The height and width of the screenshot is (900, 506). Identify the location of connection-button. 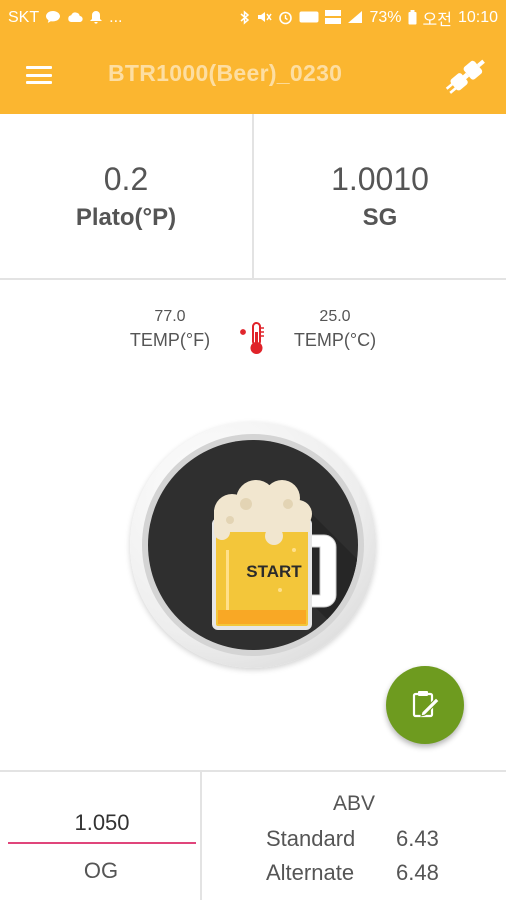
(466, 76).